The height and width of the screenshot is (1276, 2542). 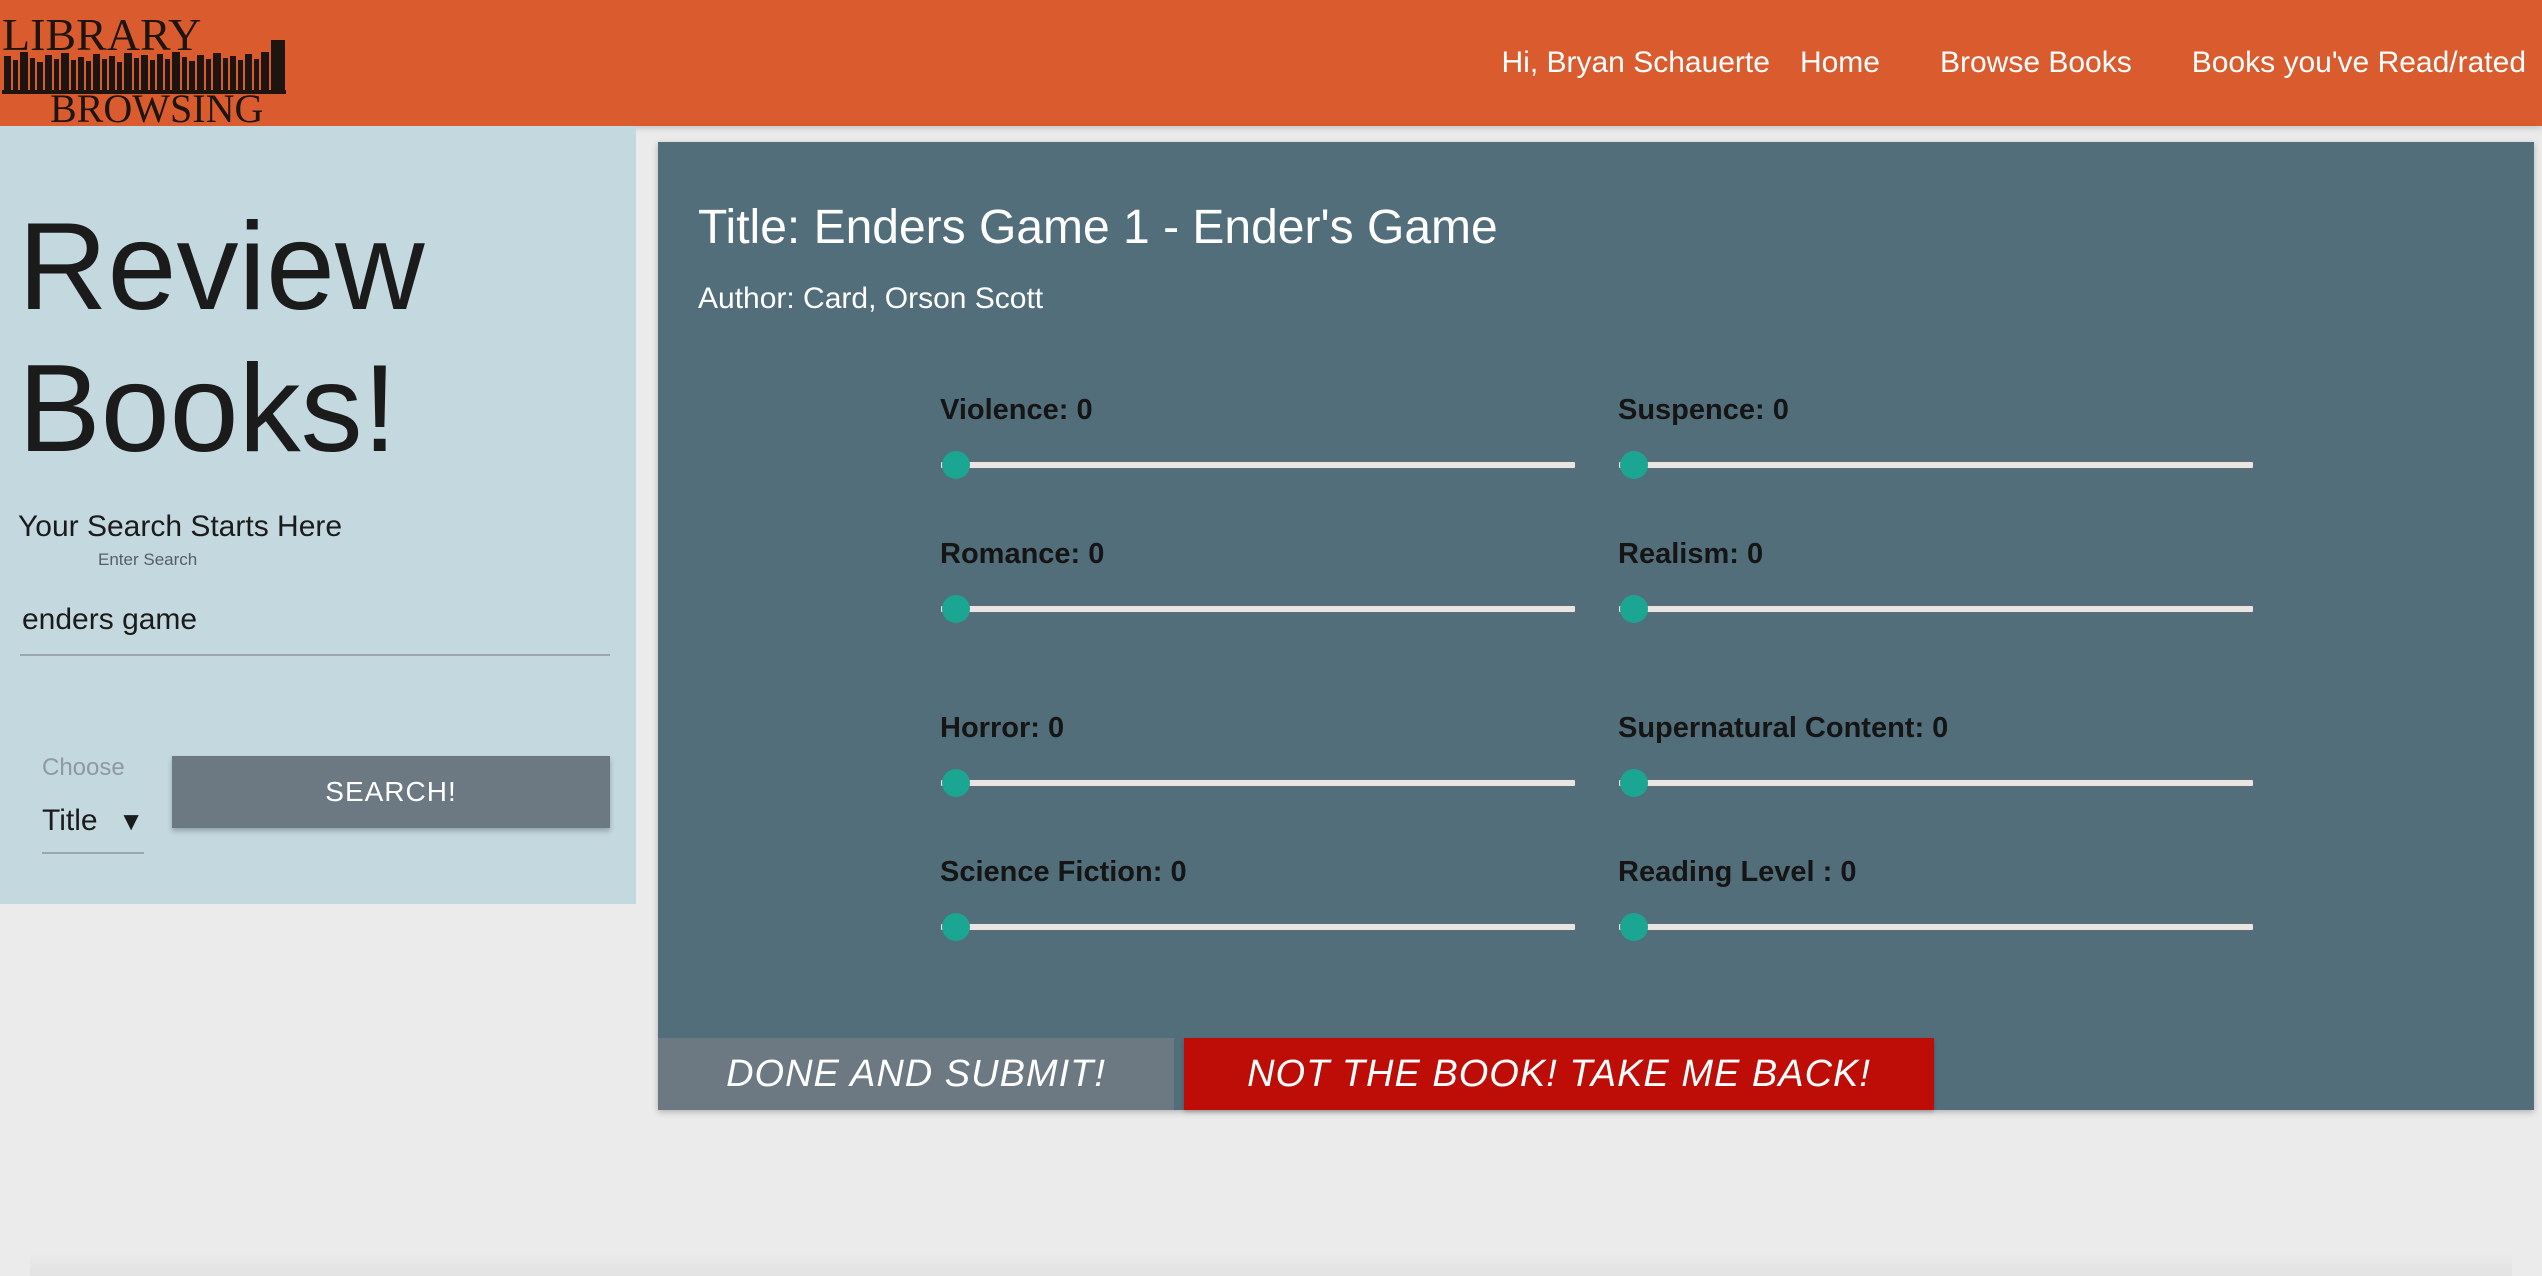 What do you see at coordinates (2036, 63) in the screenshot?
I see `nav-browse-books-link: Browse Books` at bounding box center [2036, 63].